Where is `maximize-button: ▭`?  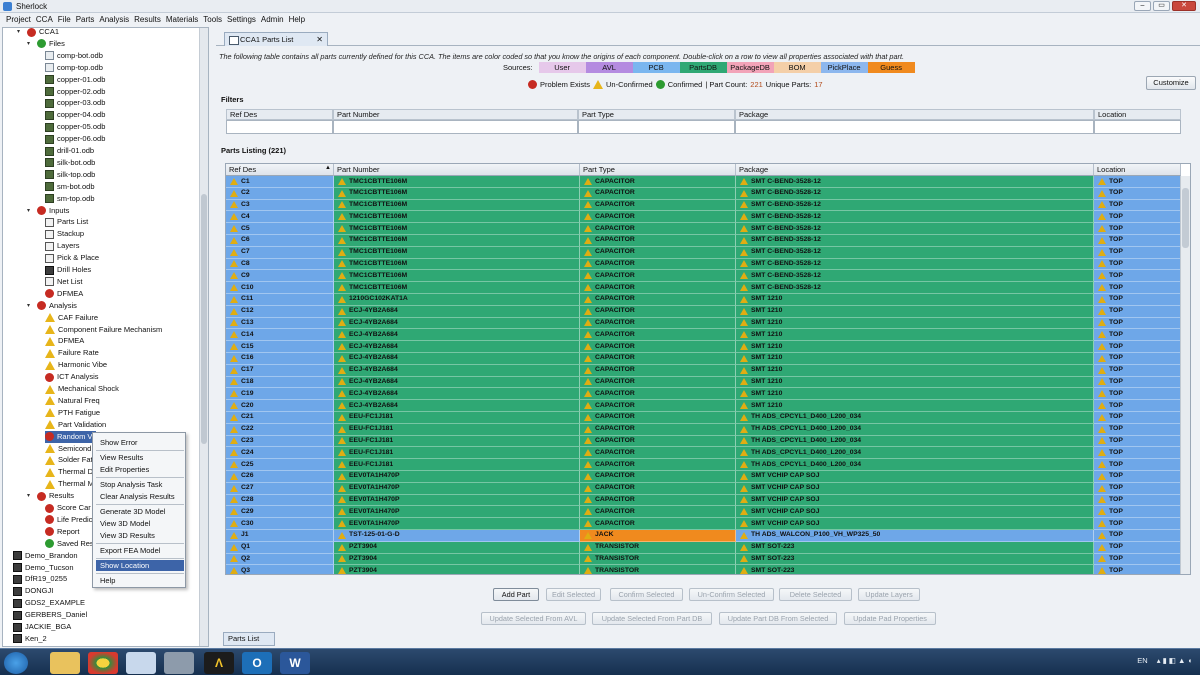 maximize-button: ▭ is located at coordinates (1161, 6).